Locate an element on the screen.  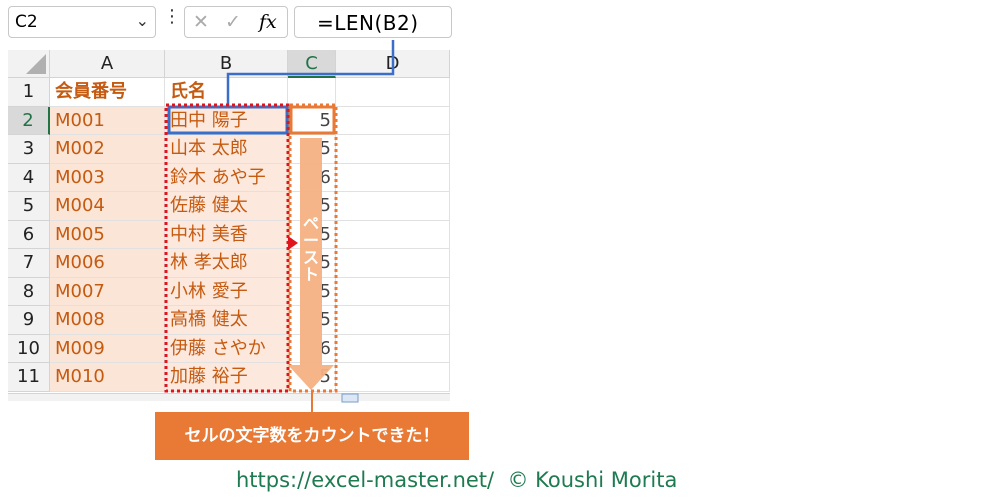
result-callout: セルの文字数をカウントできた！ is located at coordinates (312, 436).